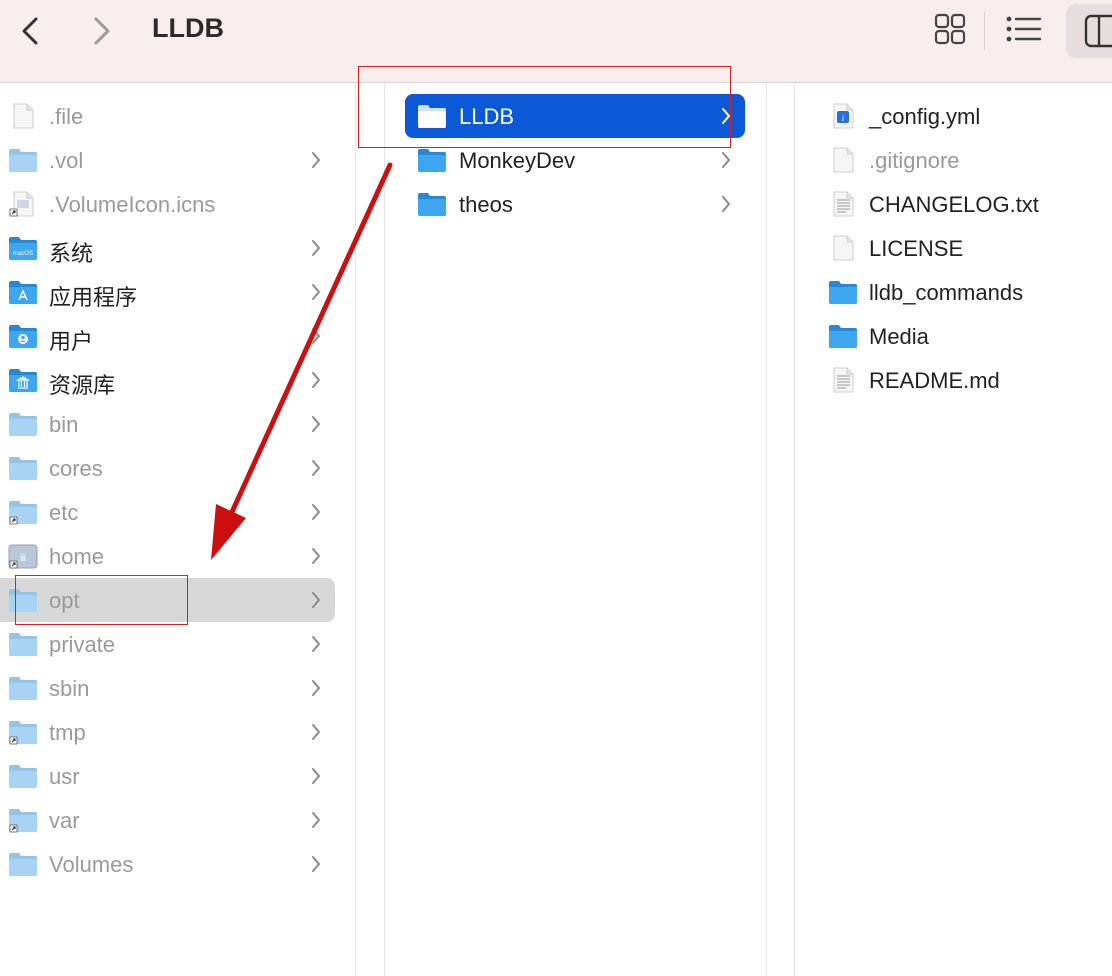  Describe the element at coordinates (177, 468) in the screenshot. I see `list-item: cores` at that location.